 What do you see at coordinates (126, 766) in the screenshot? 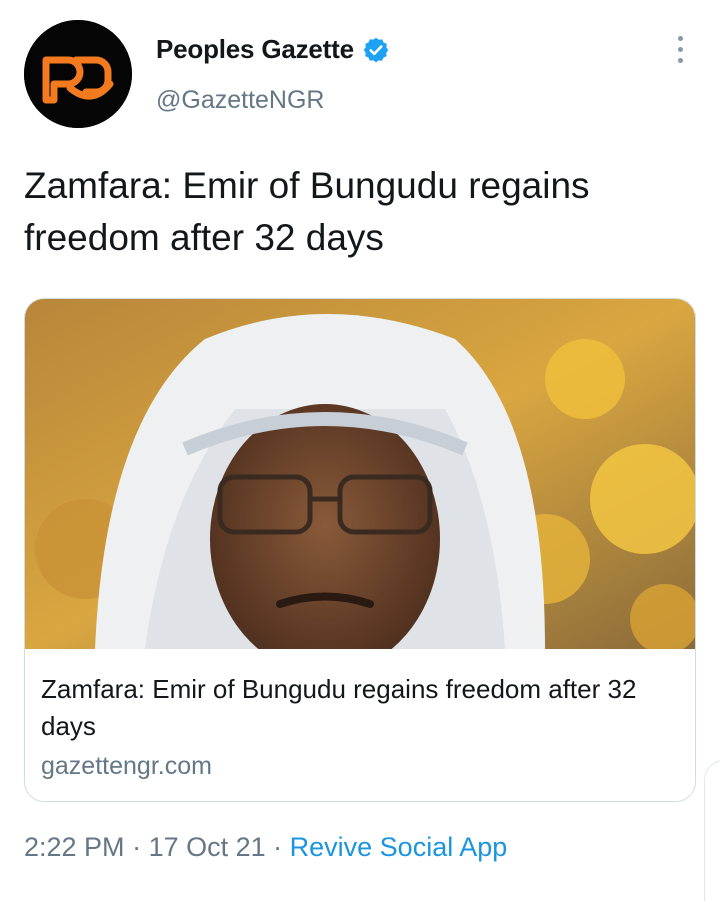
I see `card-domain: gazettengr.com` at bounding box center [126, 766].